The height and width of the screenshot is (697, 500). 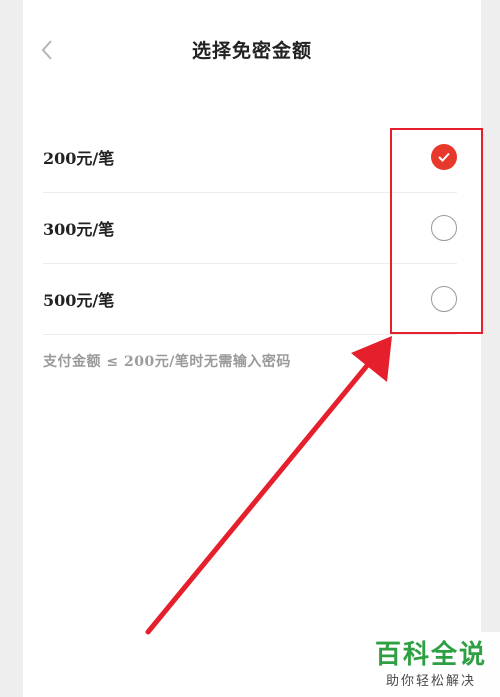 I want to click on watermark-main: 百科全说, so click(x=430, y=655).